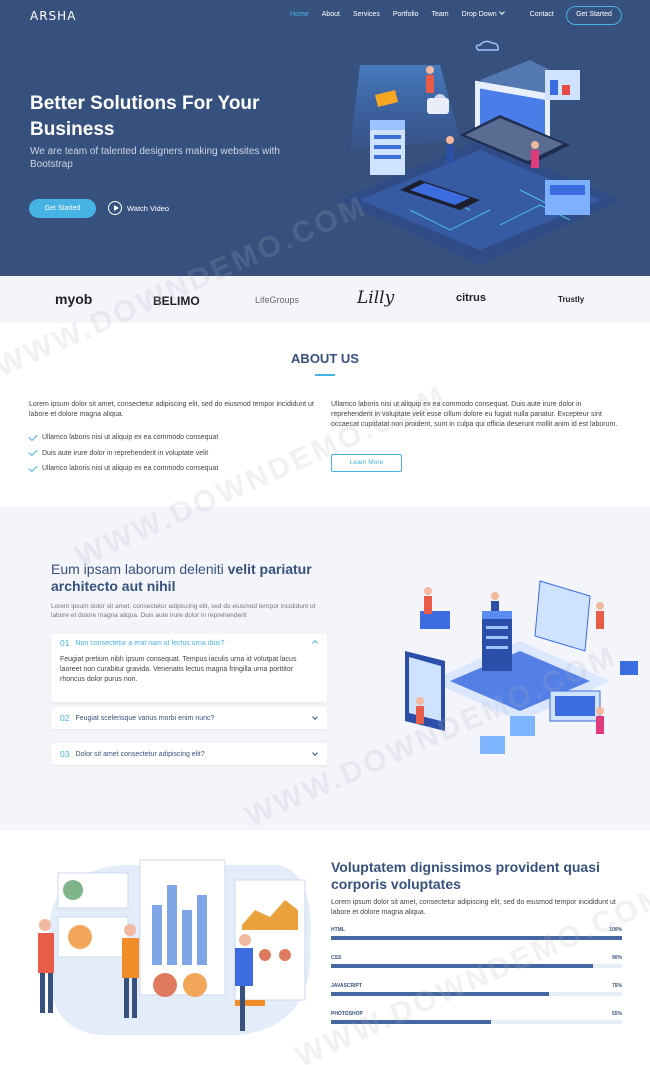  What do you see at coordinates (366, 14) in the screenshot?
I see `menu-item-services: Services` at bounding box center [366, 14].